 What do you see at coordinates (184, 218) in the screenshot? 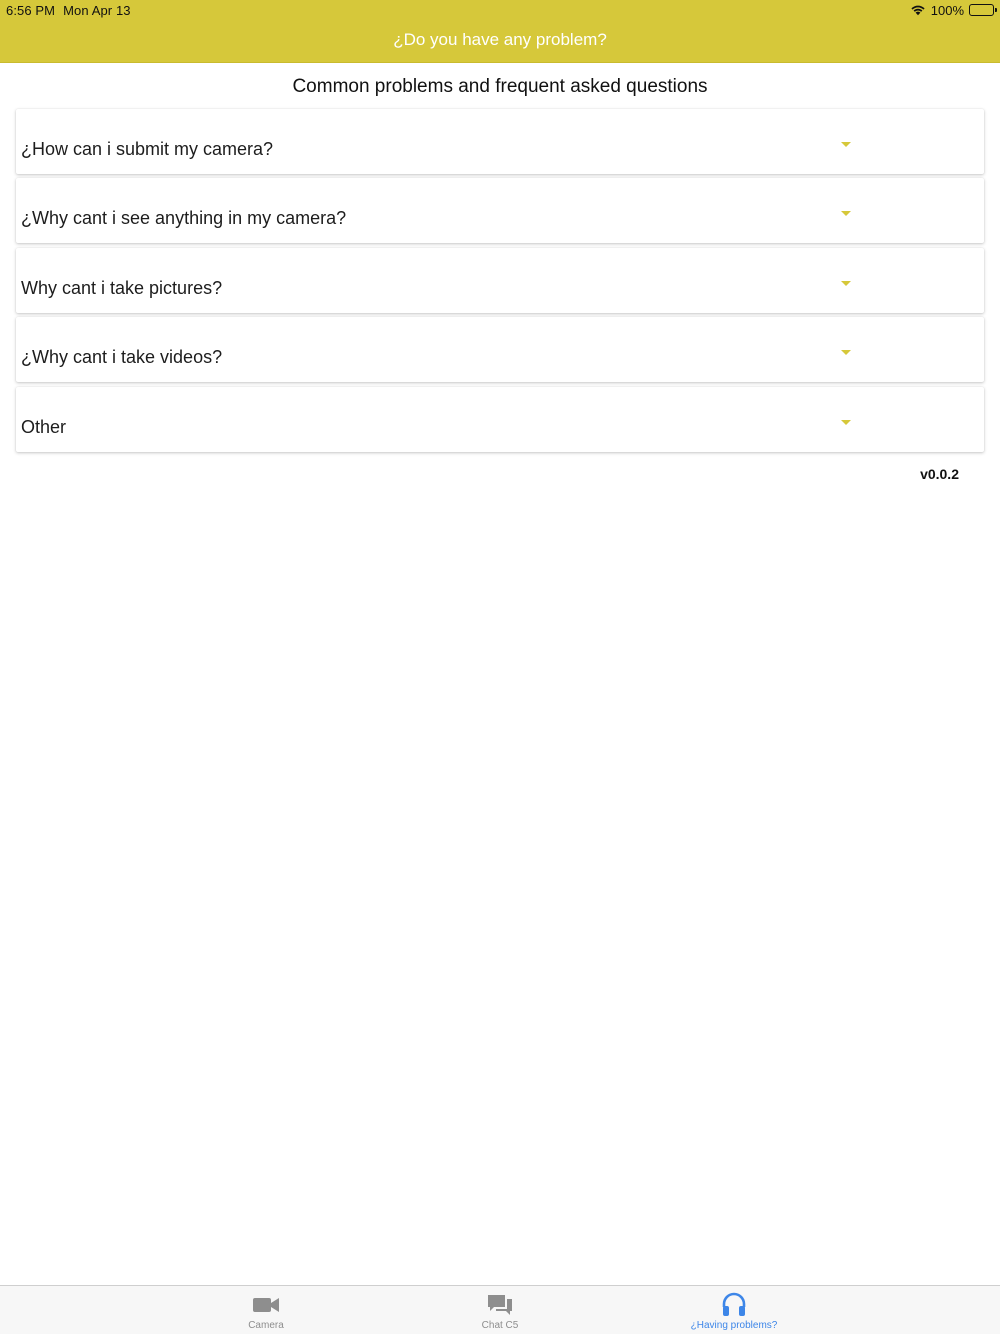
I see `faq-question: ¿Why cant i see anything in my camera?` at bounding box center [184, 218].